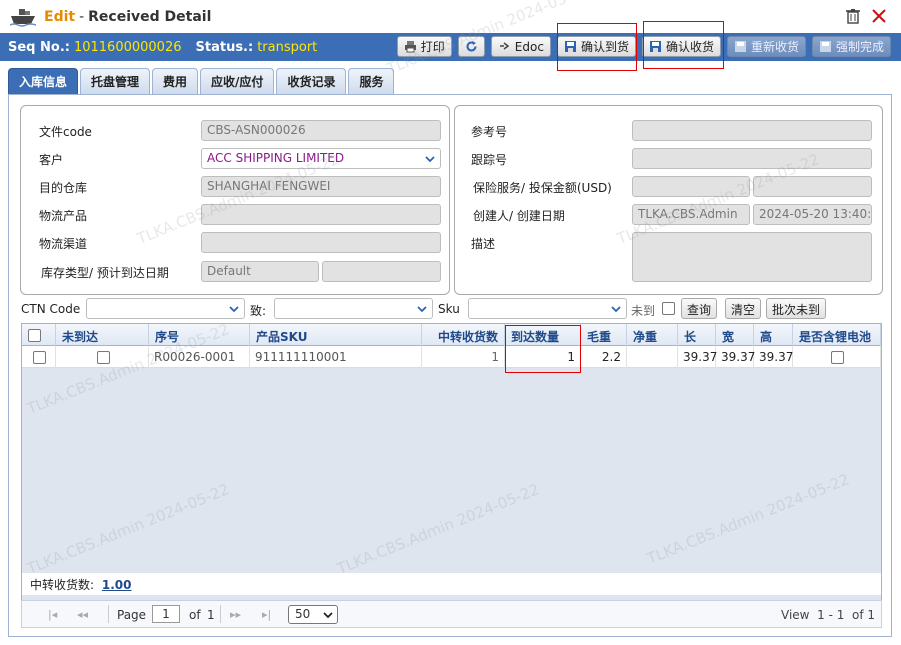 Image resolution: width=901 pixels, height=645 pixels. I want to click on confirm-arrival-label: 确认到货, so click(604, 47).